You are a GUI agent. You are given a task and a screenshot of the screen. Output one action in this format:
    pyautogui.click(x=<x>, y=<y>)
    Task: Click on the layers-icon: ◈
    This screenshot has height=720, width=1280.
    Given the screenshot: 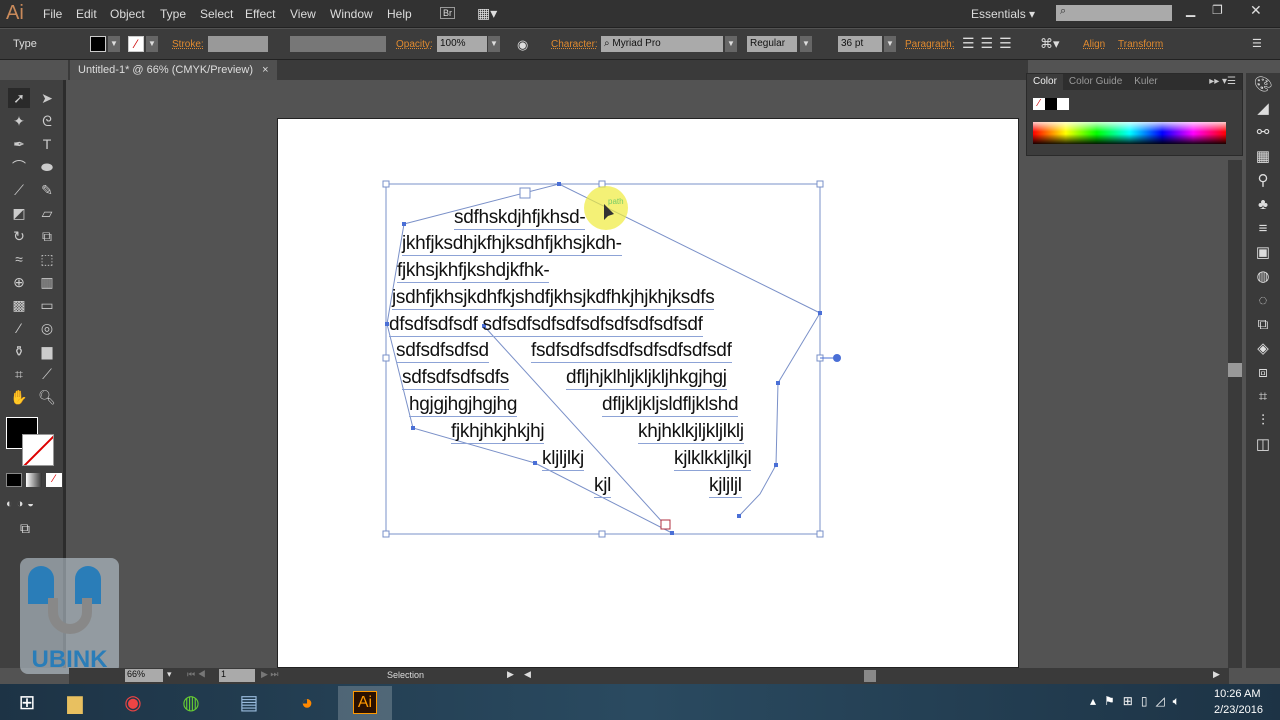 What is the action you would take?
    pyautogui.click(x=1263, y=349)
    